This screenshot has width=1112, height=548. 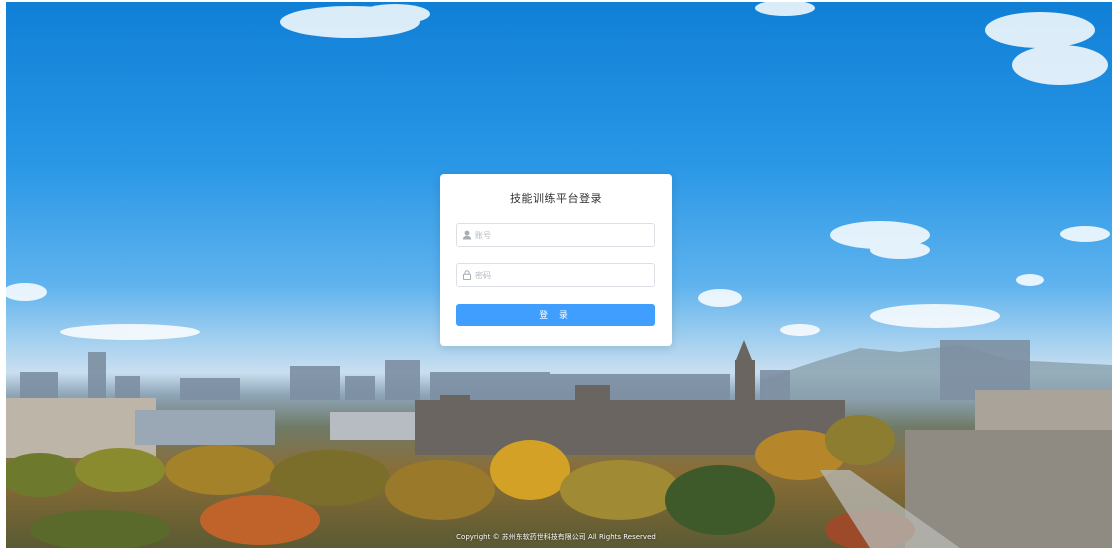 I want to click on frame-edge-left, so click(x=3, y=274).